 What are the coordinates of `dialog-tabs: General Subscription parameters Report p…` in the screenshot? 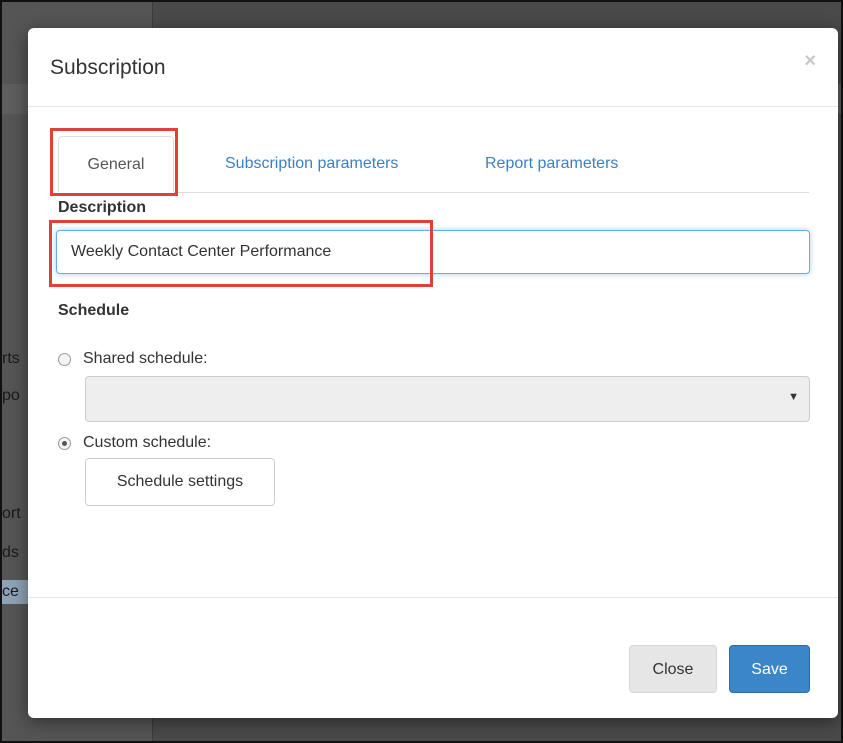 It's located at (433, 164).